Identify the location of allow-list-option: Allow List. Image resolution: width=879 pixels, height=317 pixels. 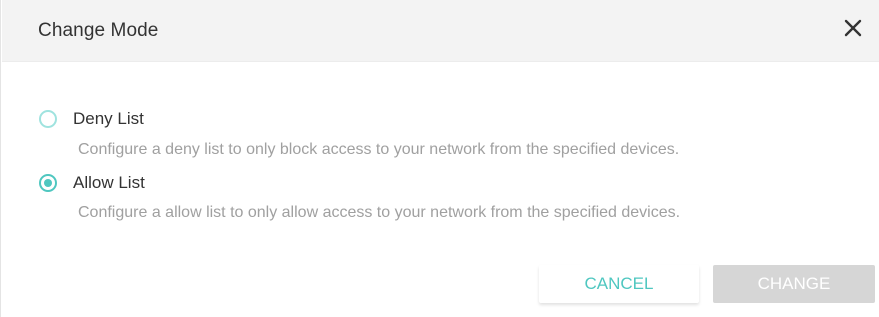
(92, 183).